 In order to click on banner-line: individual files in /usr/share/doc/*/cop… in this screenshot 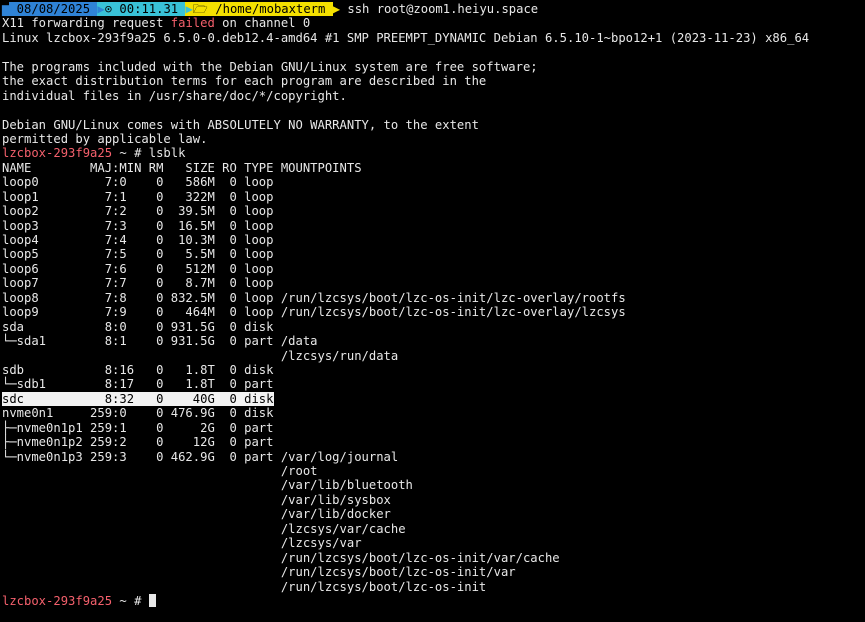, I will do `click(174, 95)`.